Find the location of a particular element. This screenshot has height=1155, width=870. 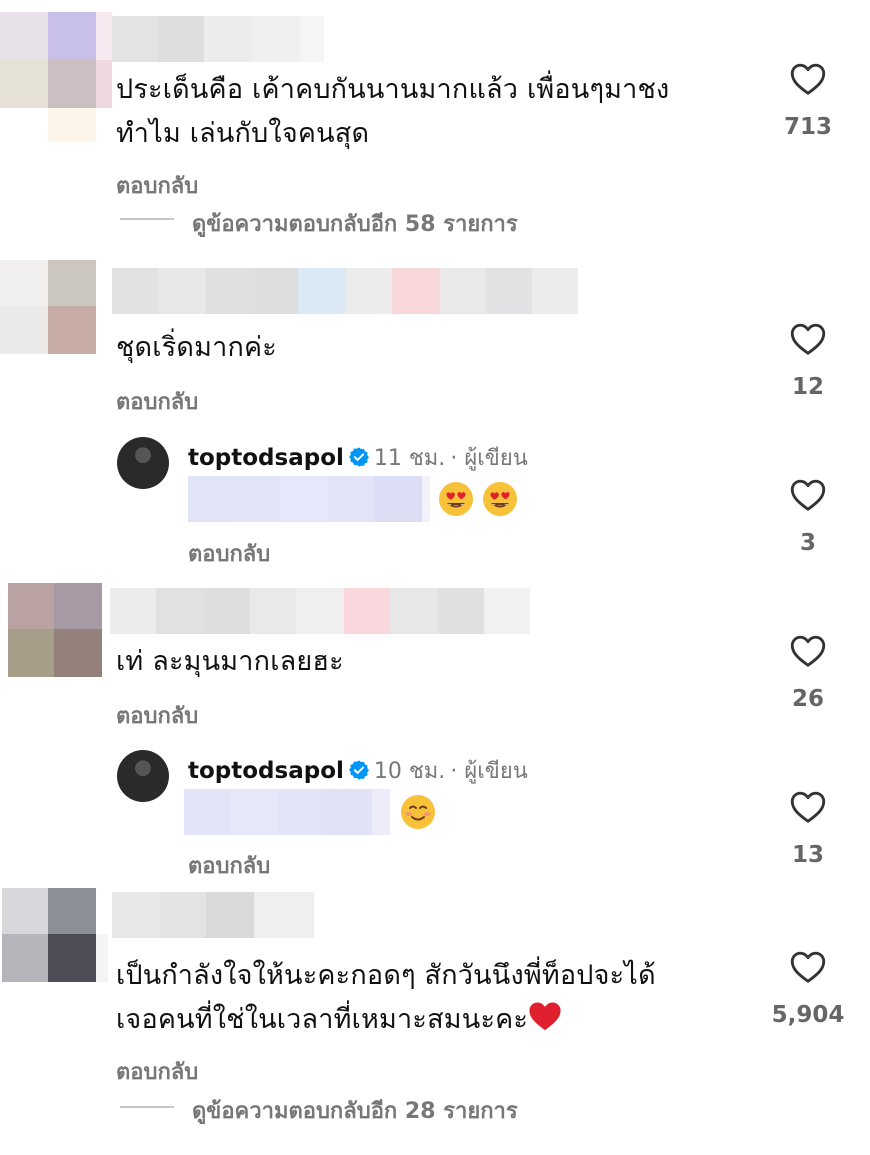

like-button: 12 is located at coordinates (808, 361).